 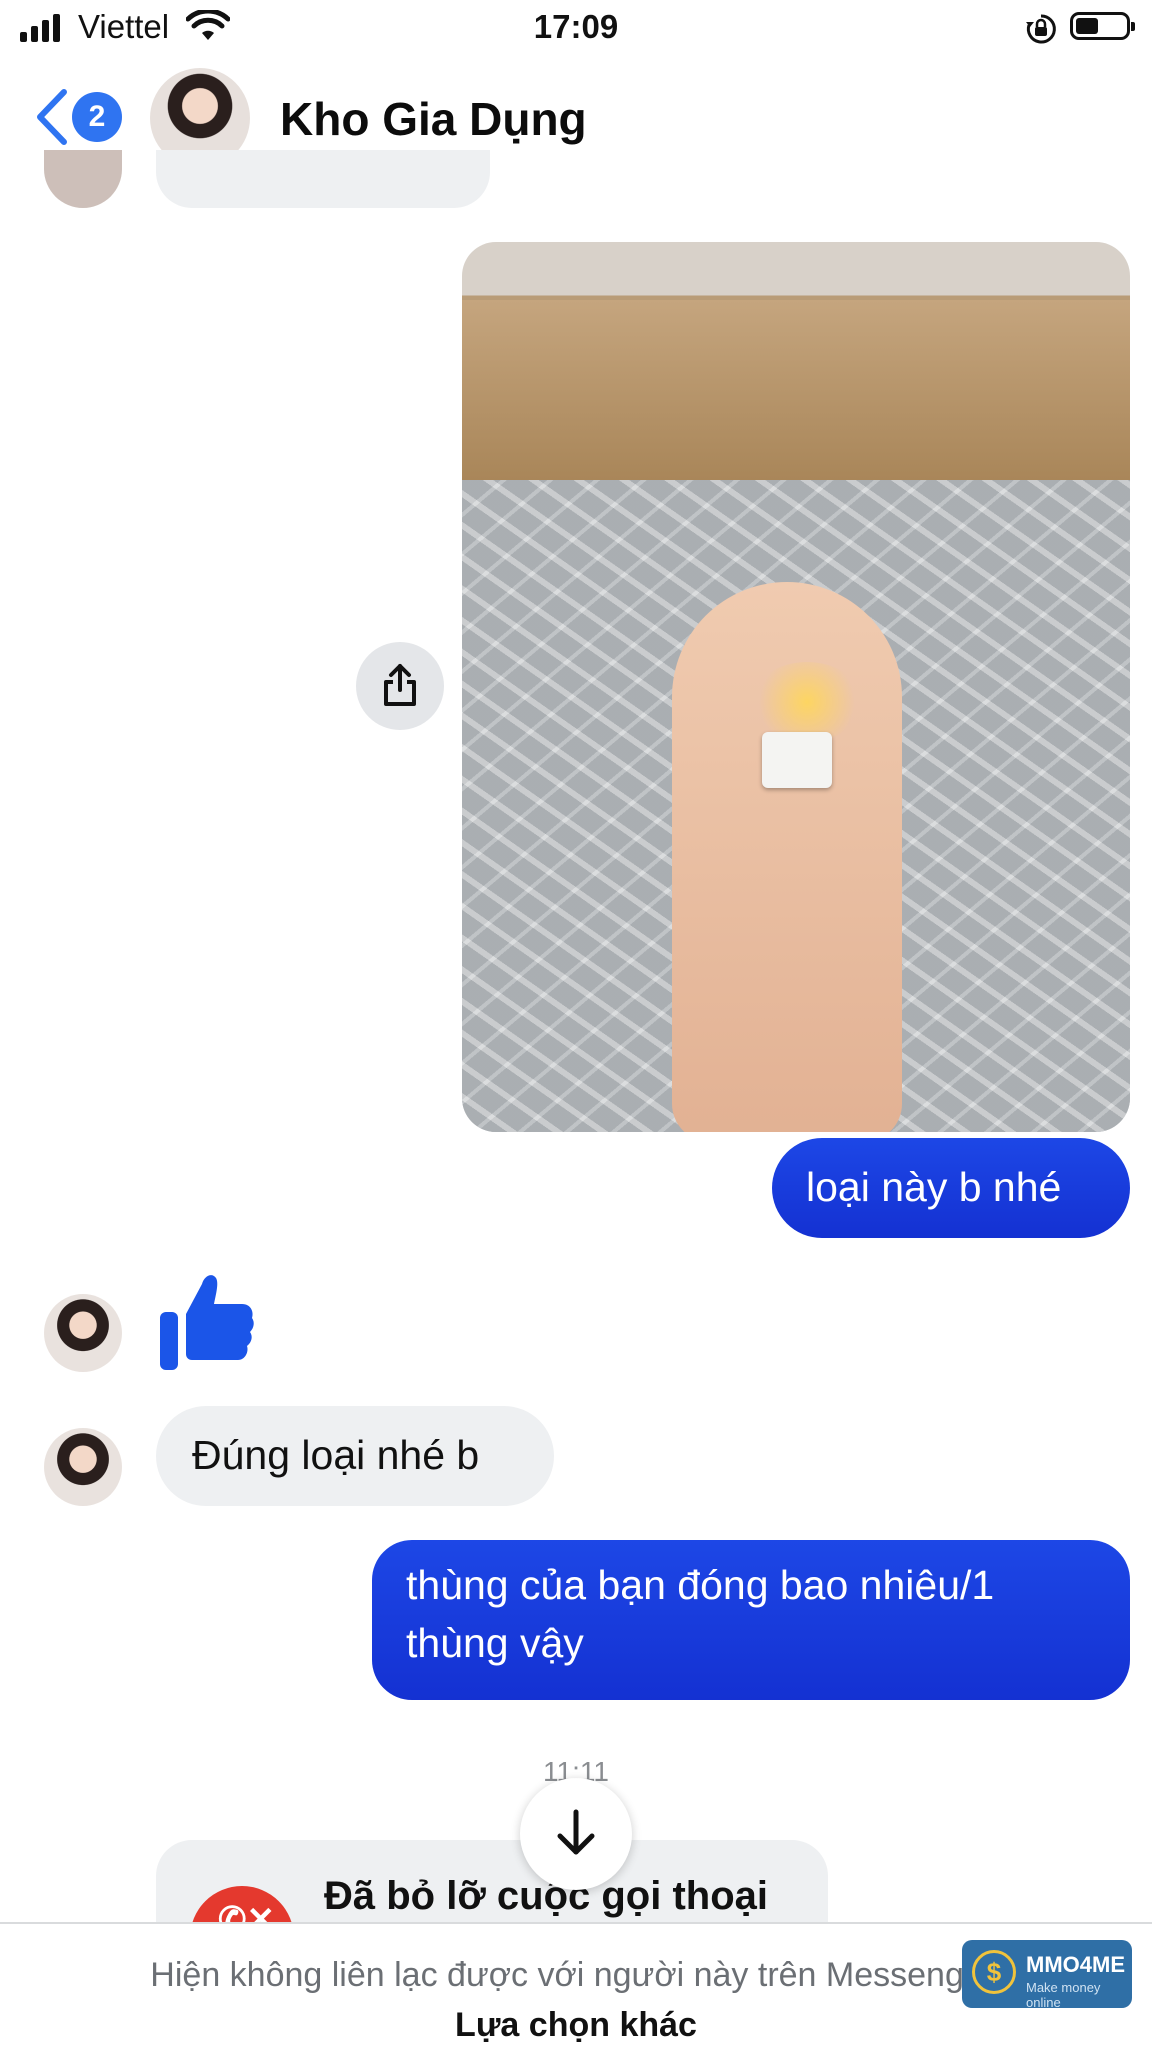 I want to click on dollar-coin-icon: $, so click(x=994, y=1972).